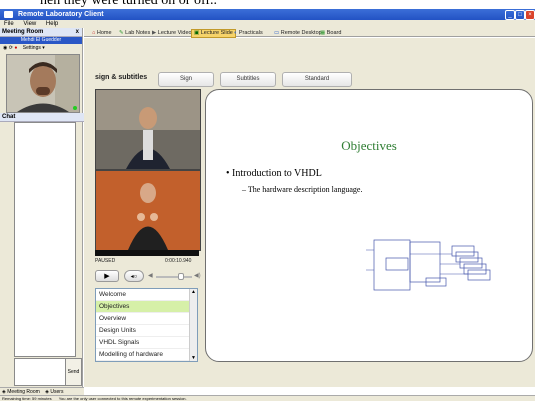  What do you see at coordinates (40, 372) in the screenshot?
I see `chat-input` at bounding box center [40, 372].